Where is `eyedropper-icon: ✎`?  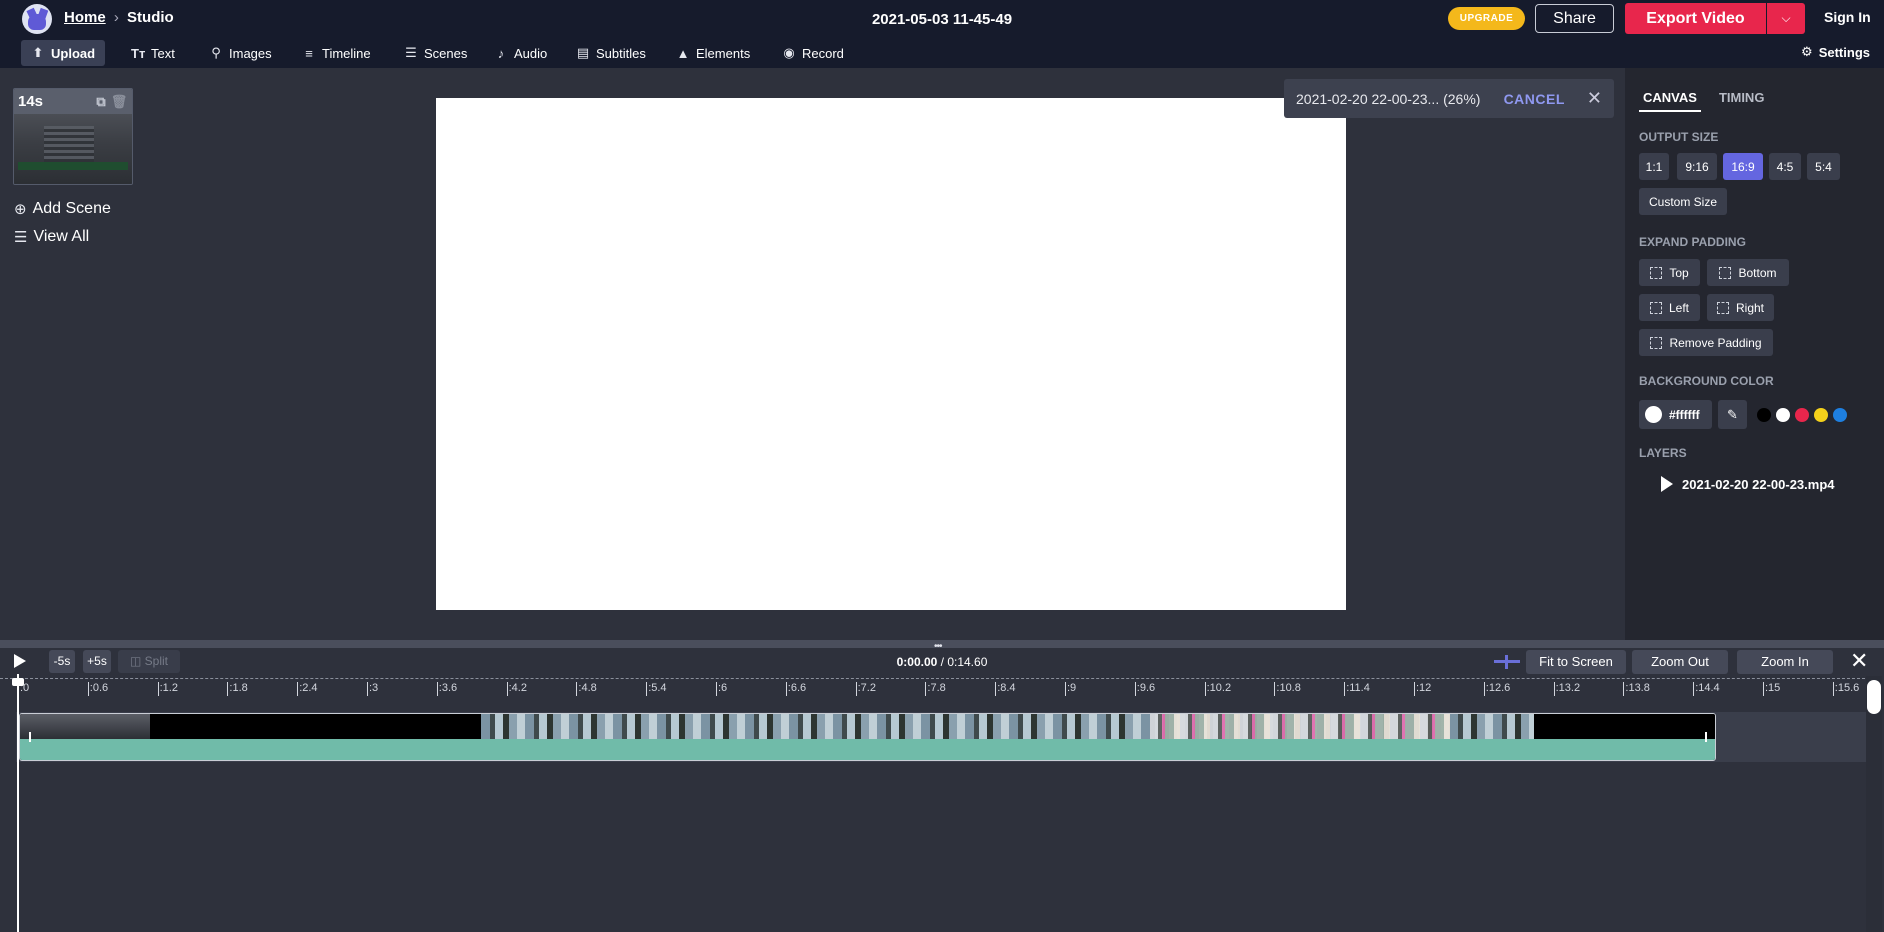
eyedropper-icon: ✎ is located at coordinates (1732, 414).